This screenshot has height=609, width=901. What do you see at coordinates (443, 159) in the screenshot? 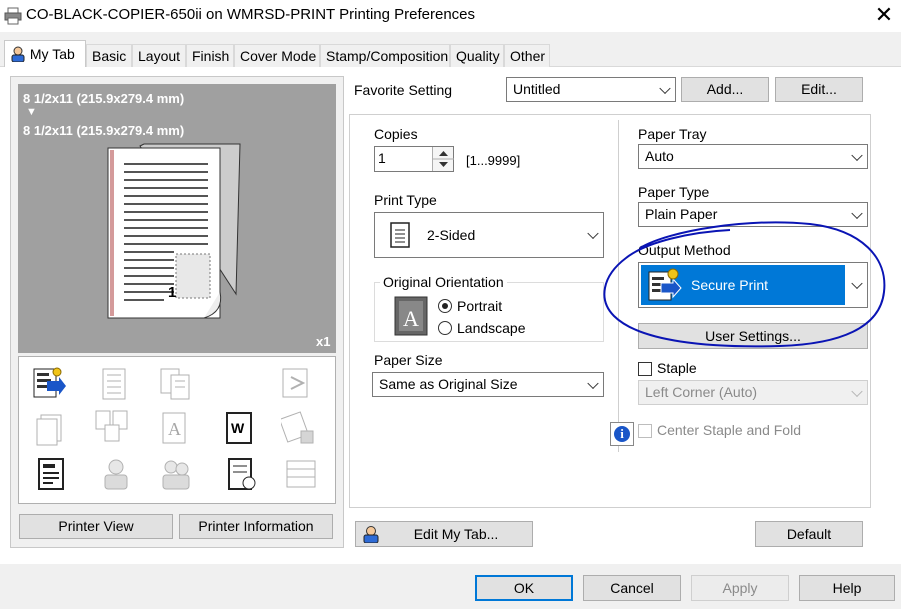
I see `copies-spinner` at bounding box center [443, 159].